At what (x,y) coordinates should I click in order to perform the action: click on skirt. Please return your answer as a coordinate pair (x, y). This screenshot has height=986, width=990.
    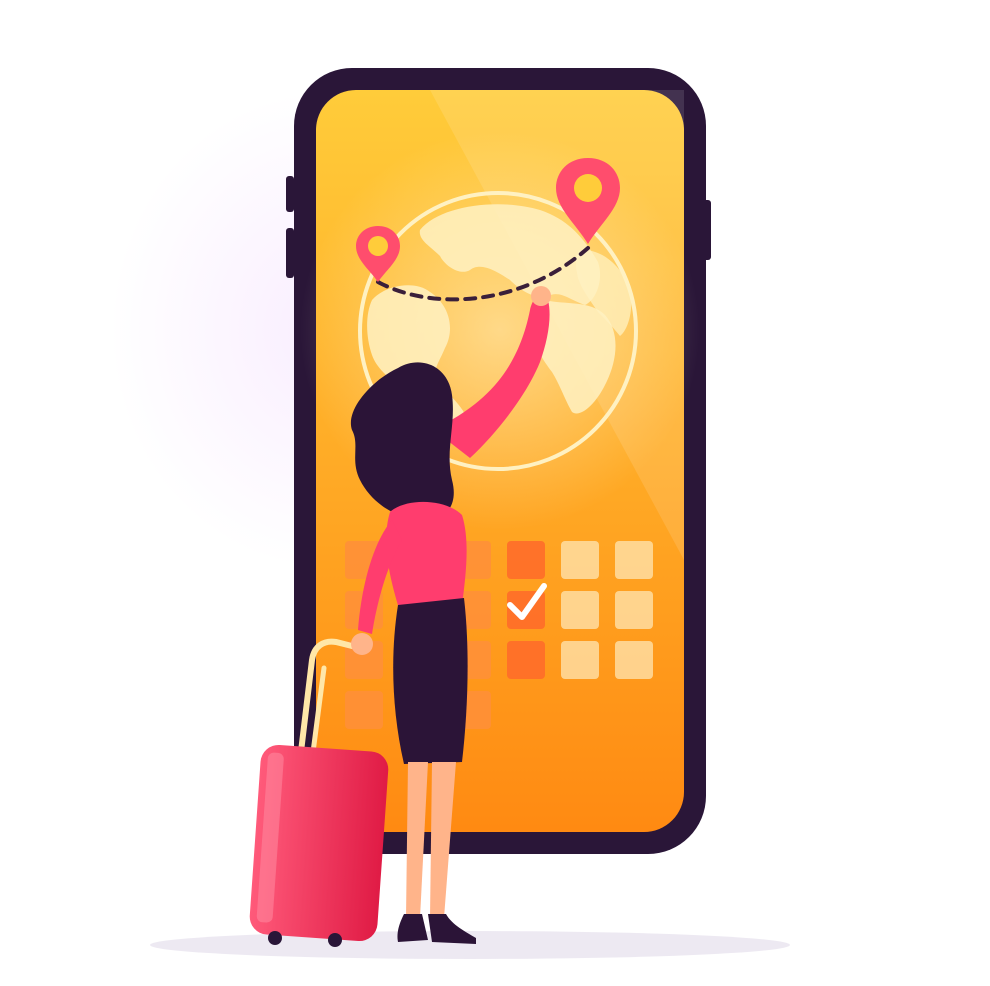
    Looking at the image, I should click on (430, 681).